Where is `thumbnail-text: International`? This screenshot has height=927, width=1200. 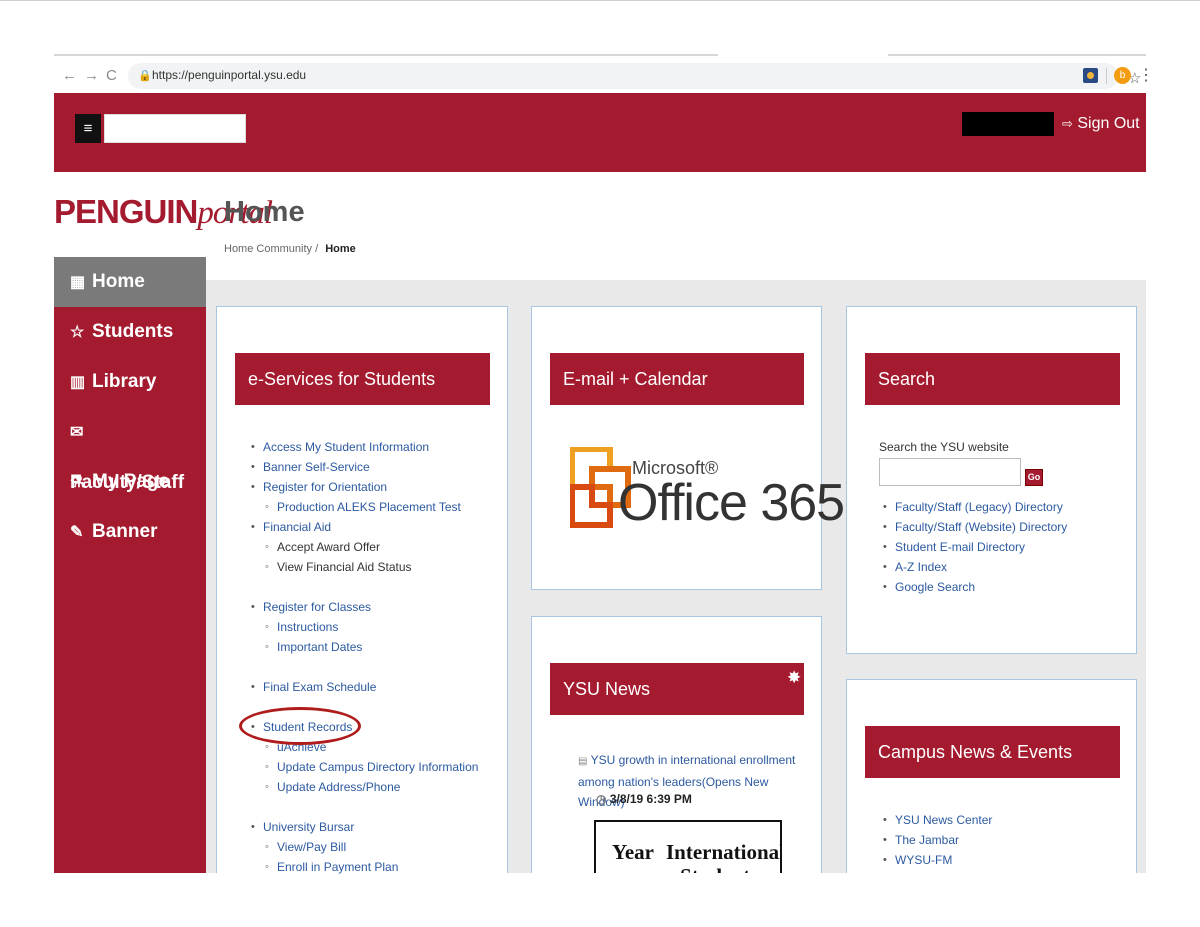 thumbnail-text: International is located at coordinates (724, 852).